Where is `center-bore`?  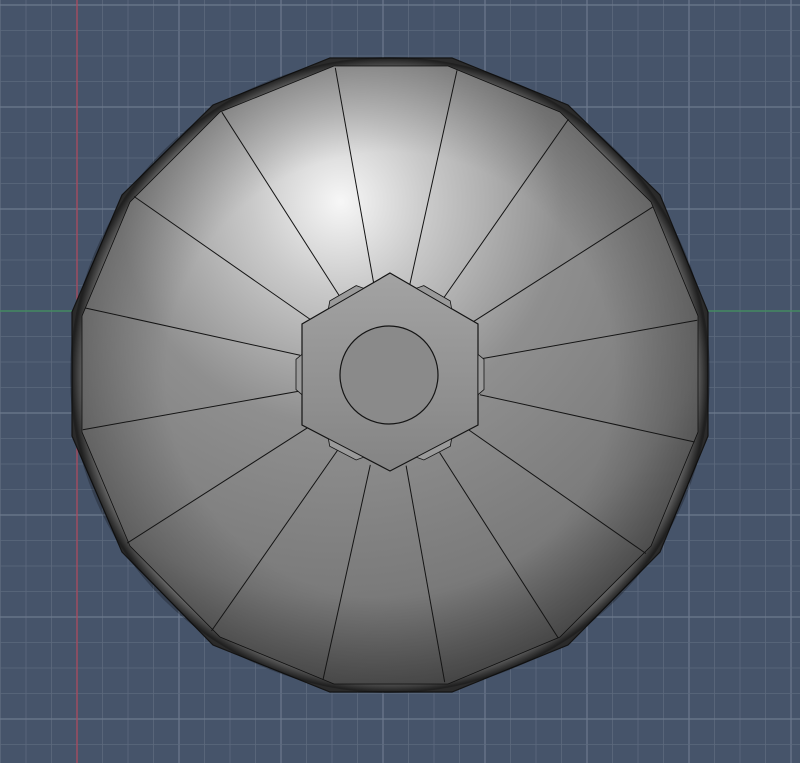 center-bore is located at coordinates (389, 375).